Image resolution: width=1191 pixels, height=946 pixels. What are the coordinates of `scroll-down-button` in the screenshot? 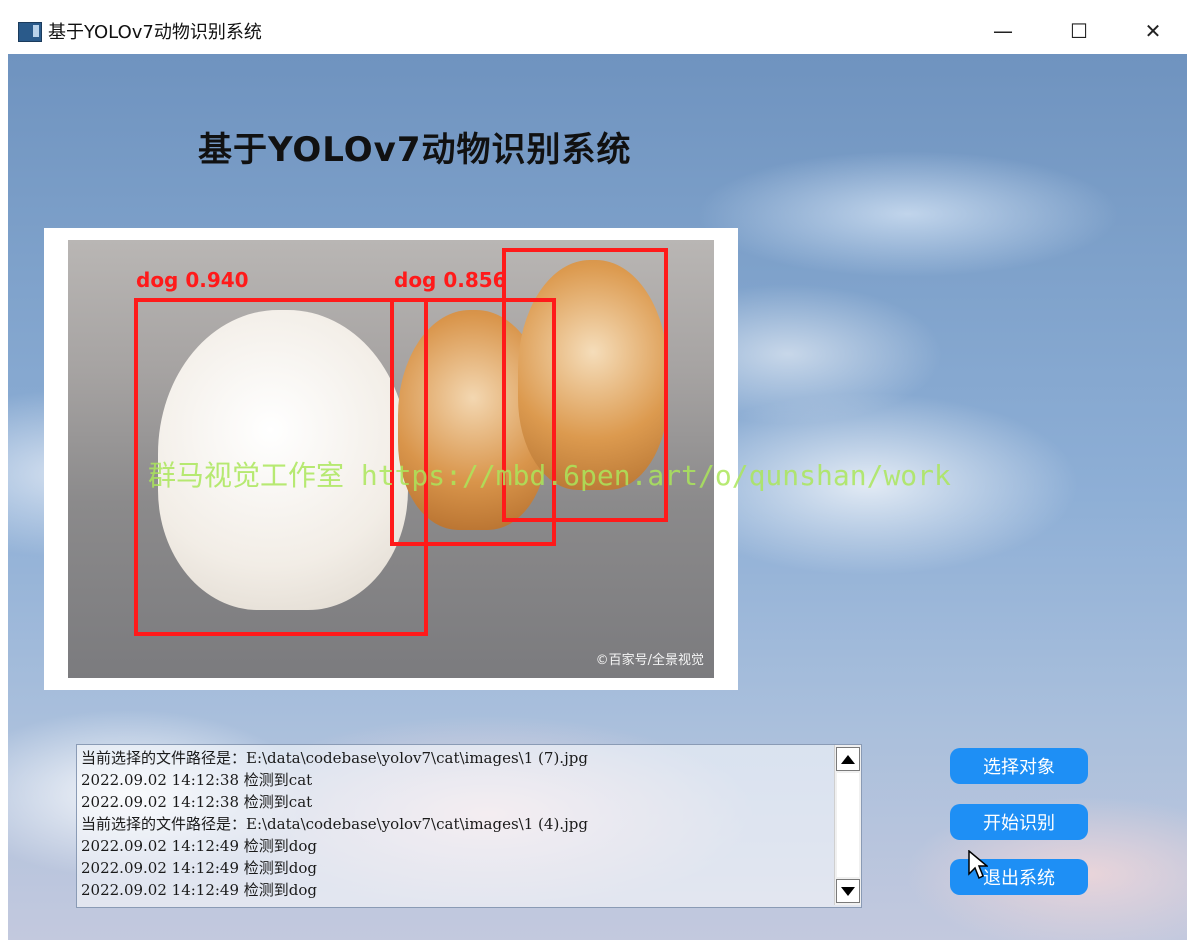 It's located at (848, 891).